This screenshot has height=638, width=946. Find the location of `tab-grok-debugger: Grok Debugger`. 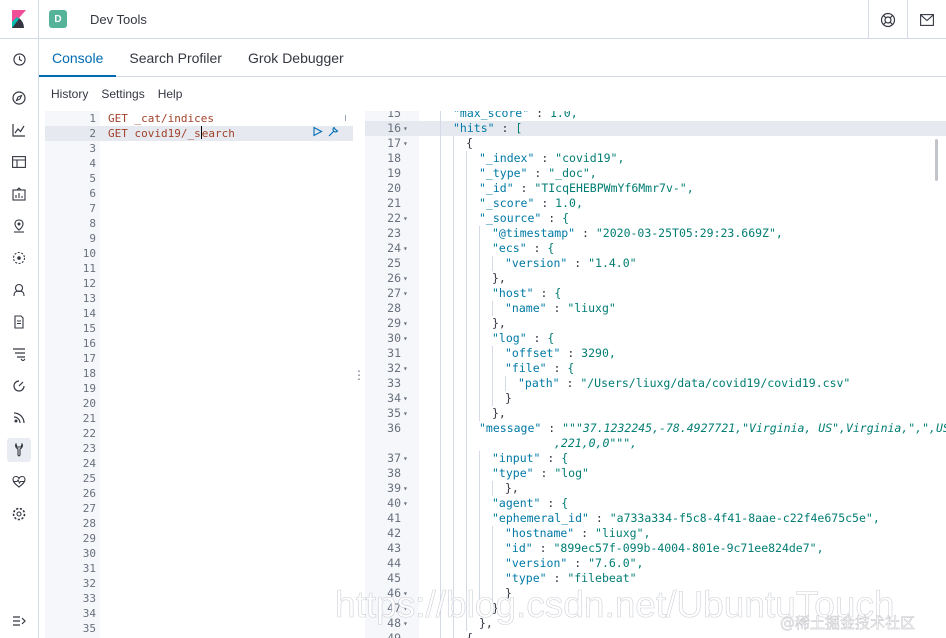

tab-grok-debugger: Grok Debugger is located at coordinates (296, 57).